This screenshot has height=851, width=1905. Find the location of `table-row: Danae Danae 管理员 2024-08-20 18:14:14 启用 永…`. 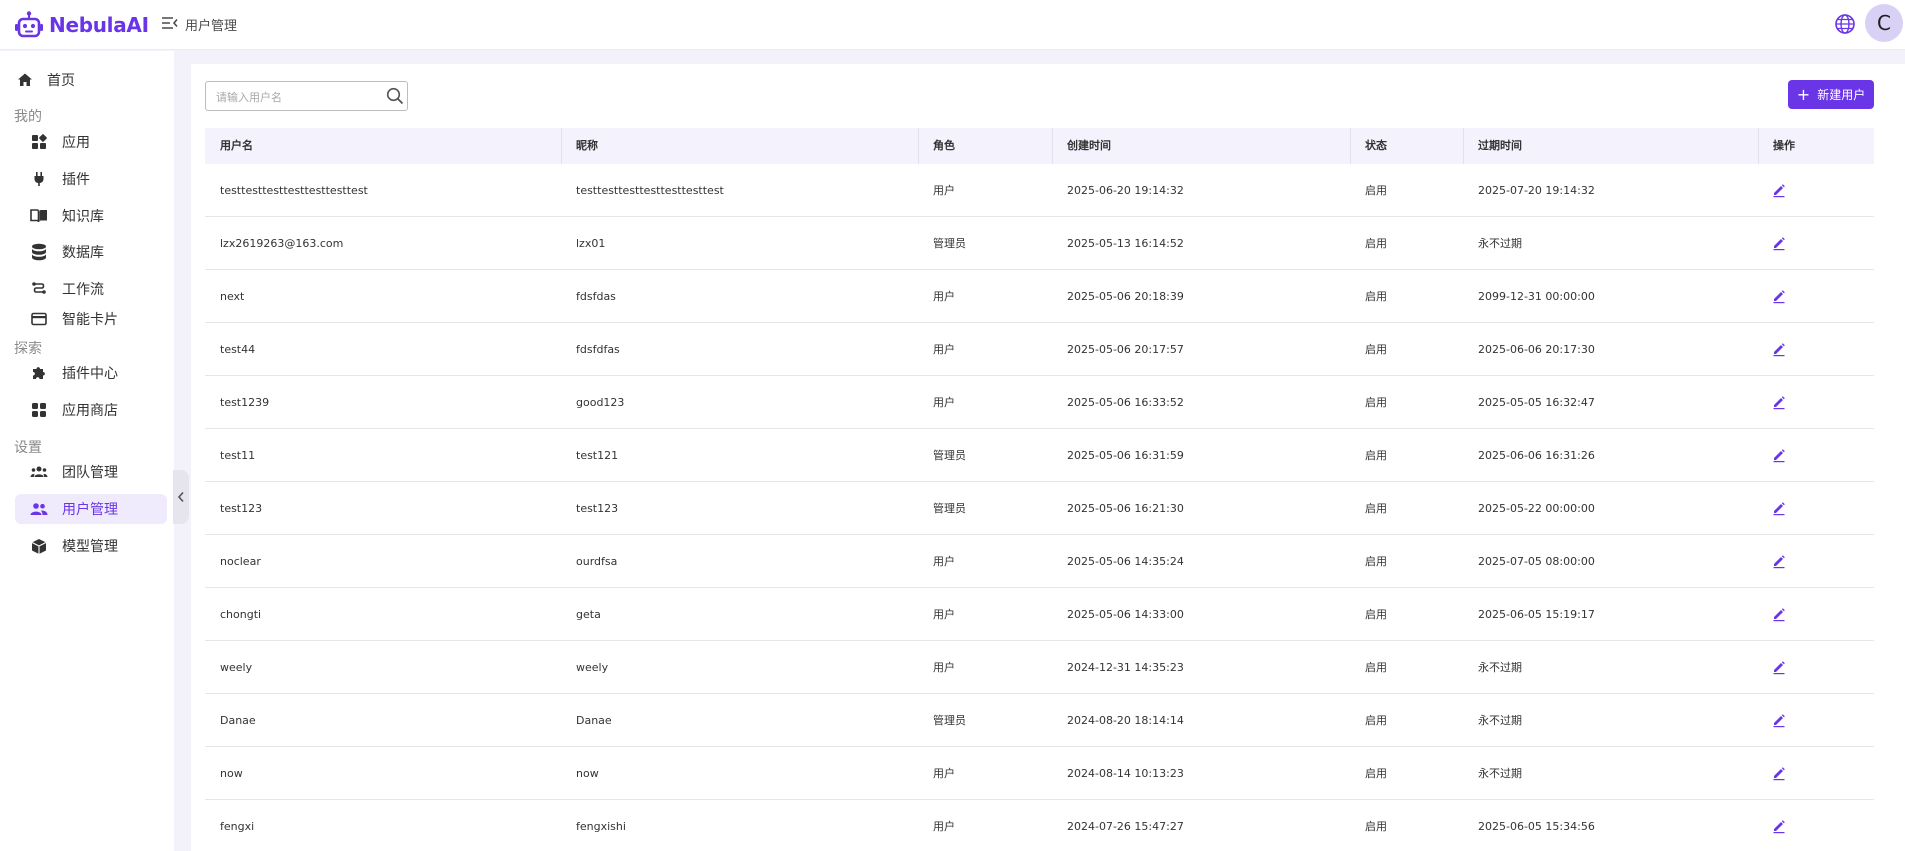

table-row: Danae Danae 管理员 2024-08-20 18:14:14 启用 永… is located at coordinates (1039, 720).